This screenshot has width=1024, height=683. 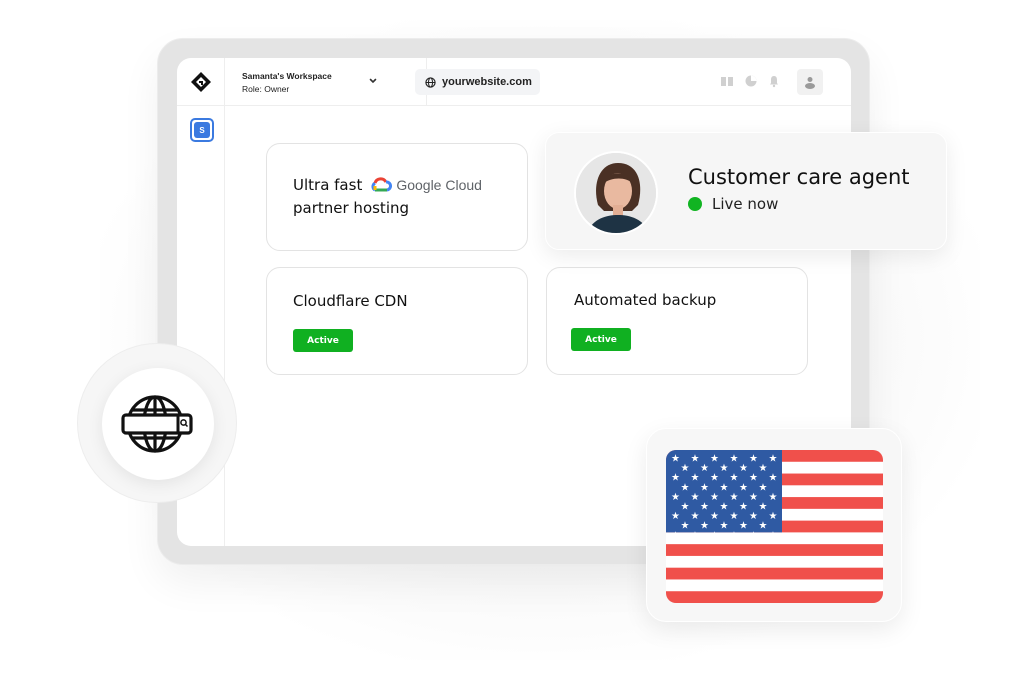 I want to click on agent-status: Live now, so click(x=733, y=204).